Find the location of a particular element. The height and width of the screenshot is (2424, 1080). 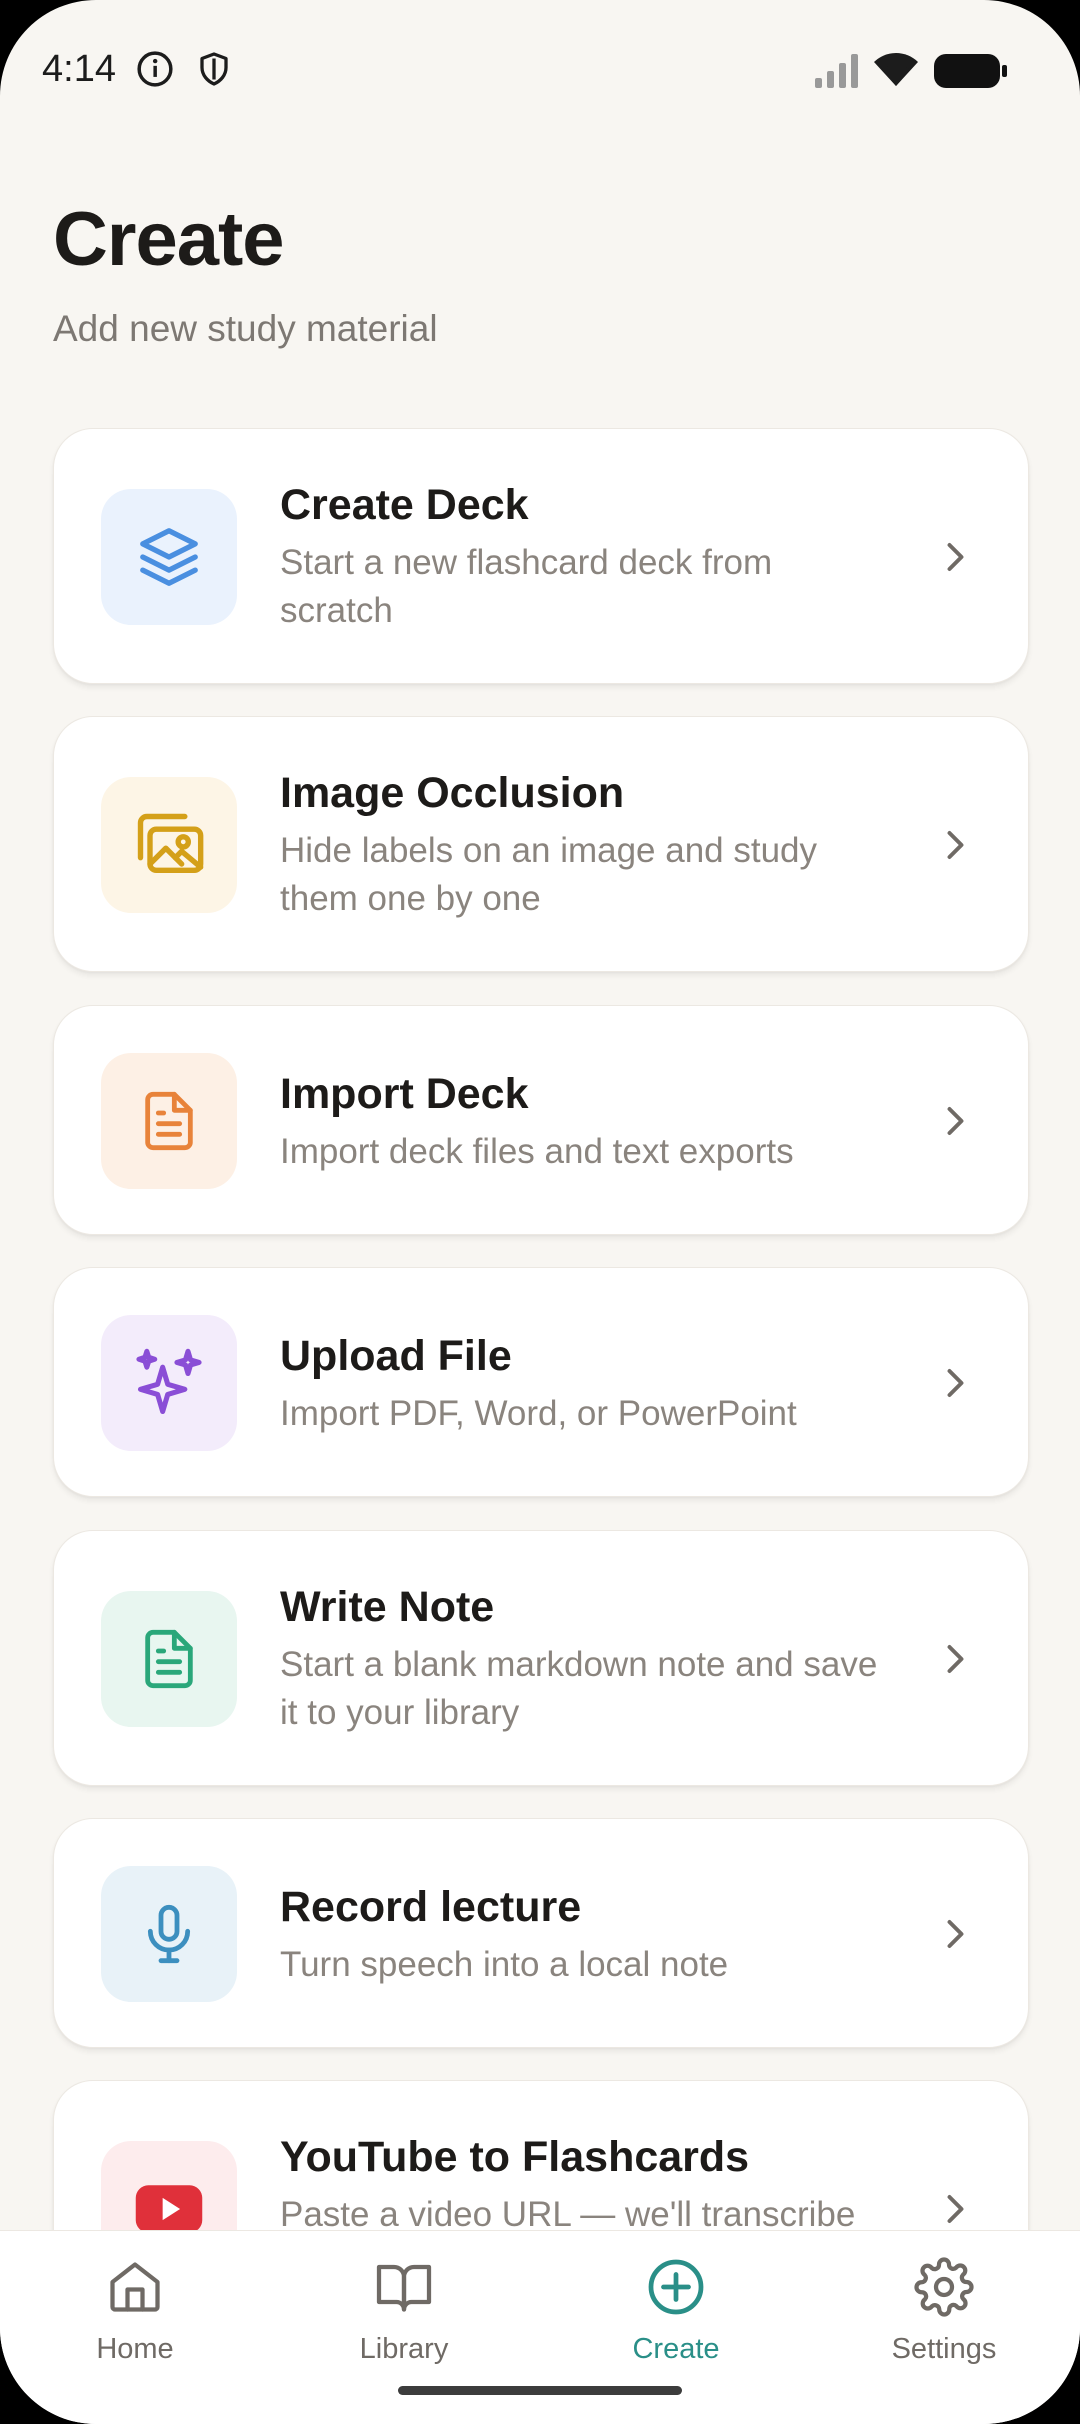

nav-home: Home is located at coordinates (135, 2306).